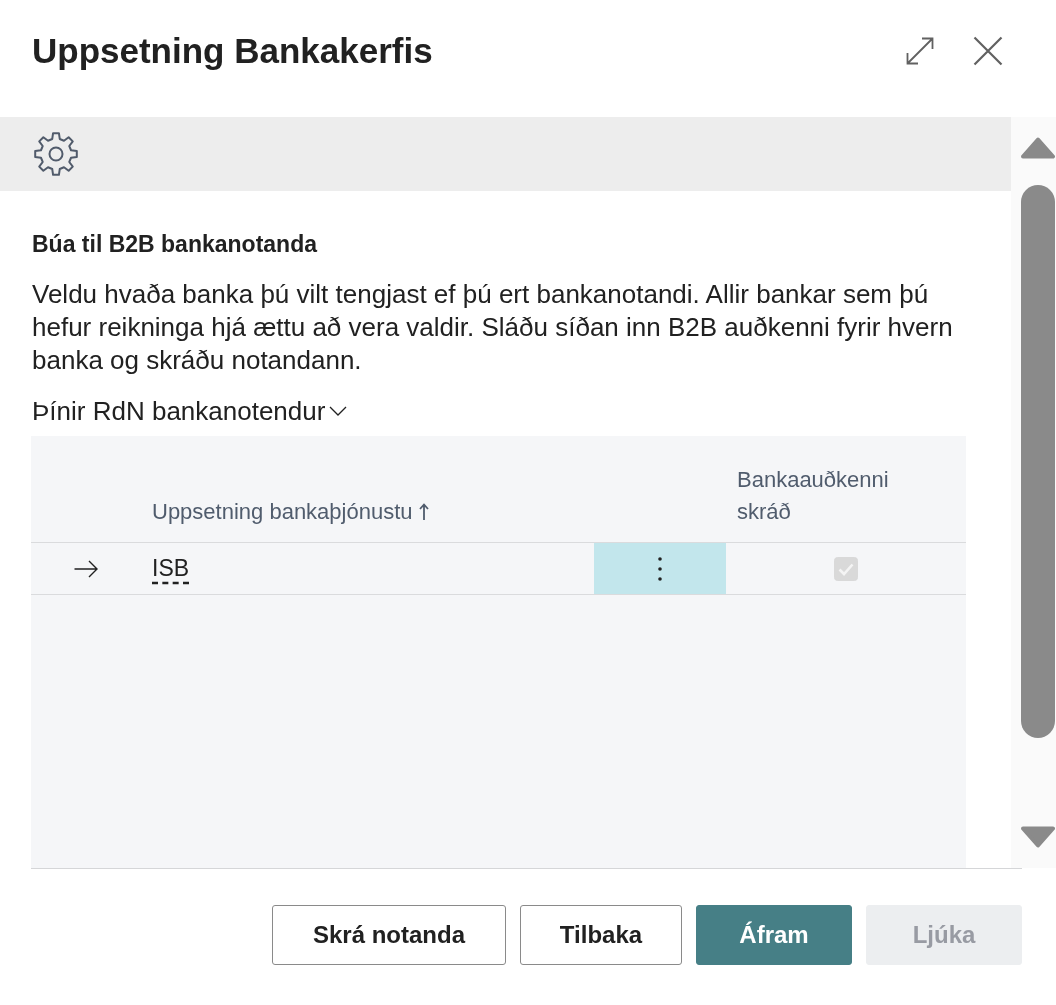 Image resolution: width=1056 pixels, height=1005 pixels. Describe the element at coordinates (493, 327) in the screenshot. I see `section-description: Veldu hvaða banka þú vilt tengjast ef þú ert bankanotandi. Allir bankar sem þú hefur reikninga hjá ættu að vera valdir. Sláðu síðan inn B2B auðkenni fyrir hvern banka og skráðu notandann.` at that location.